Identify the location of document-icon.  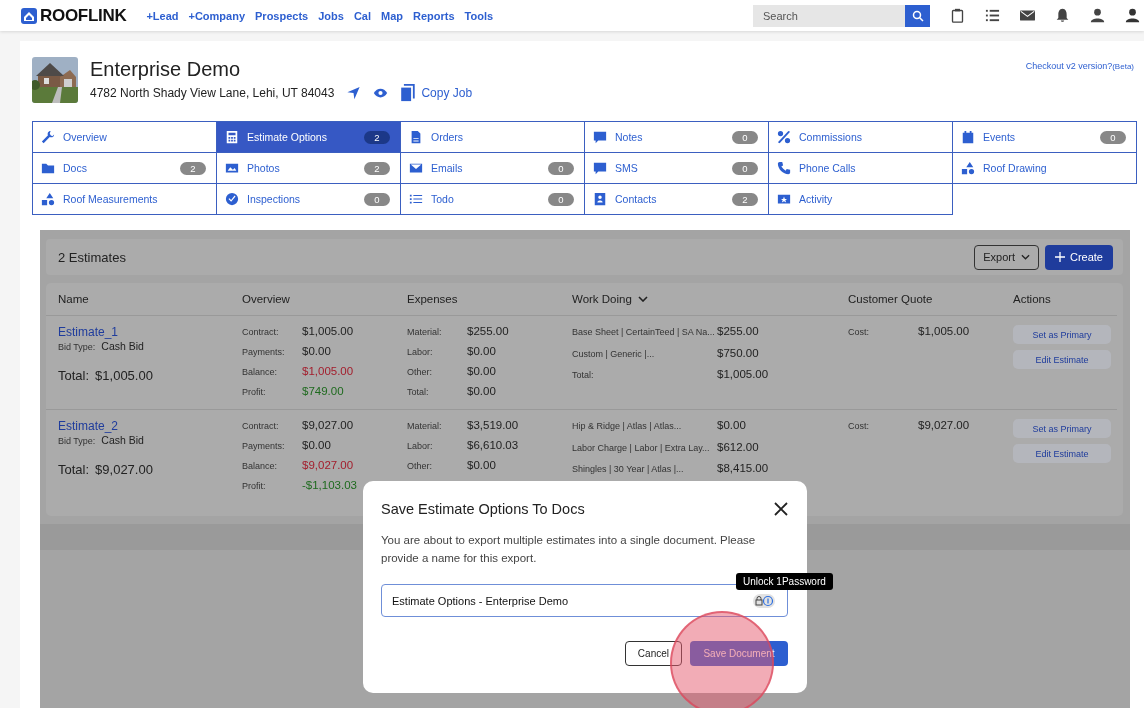
(416, 137).